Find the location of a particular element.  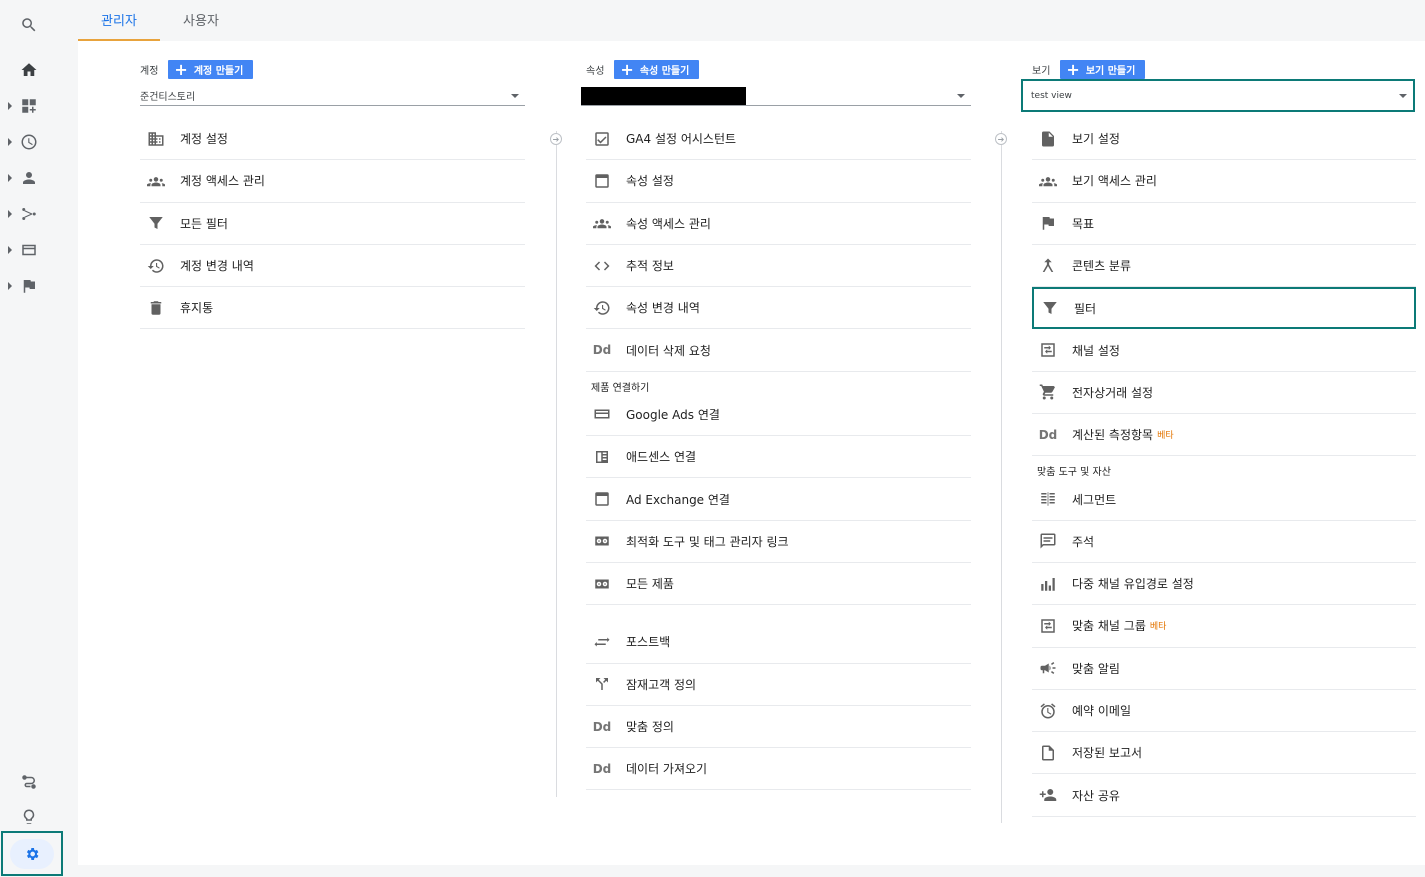

filters-item: 필터 is located at coordinates (1224, 308).